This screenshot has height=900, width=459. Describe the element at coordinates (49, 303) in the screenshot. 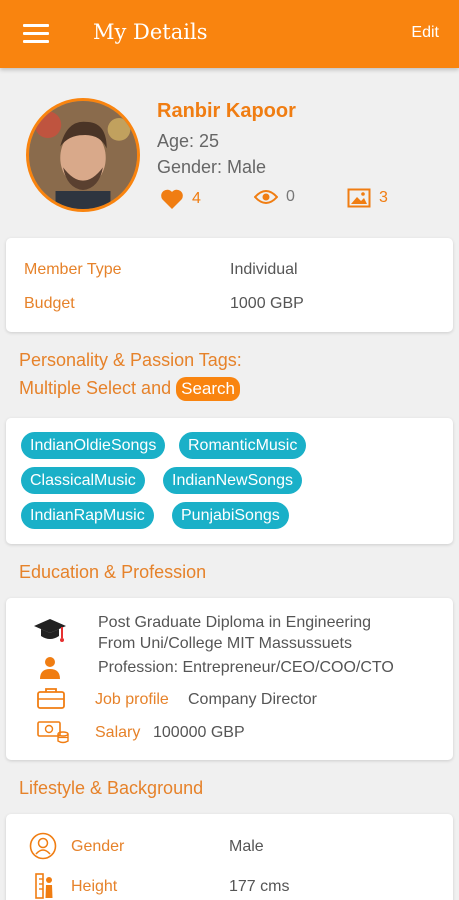

I see `budget-label: Budget` at that location.